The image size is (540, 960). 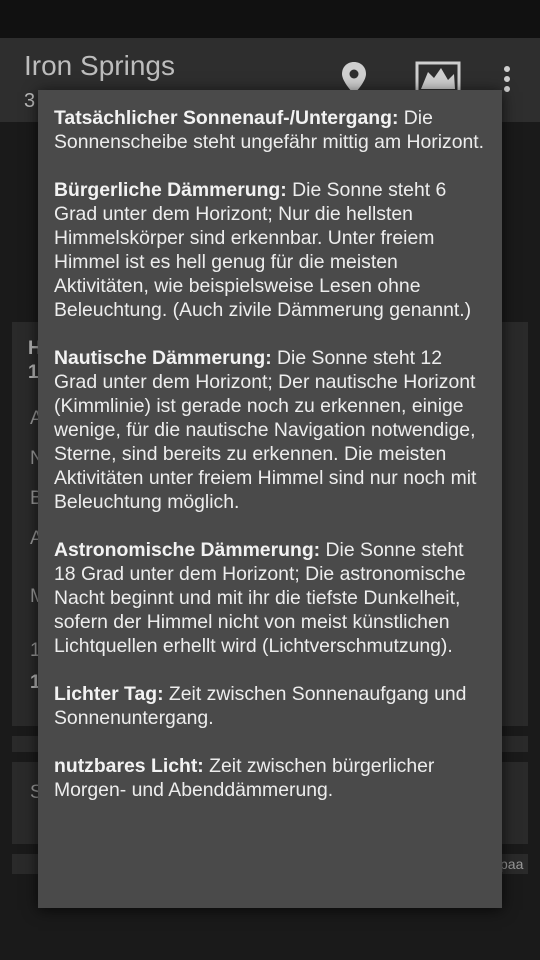 What do you see at coordinates (129, 766) in the screenshot?
I see `definition-term: nutzbares Licht:` at bounding box center [129, 766].